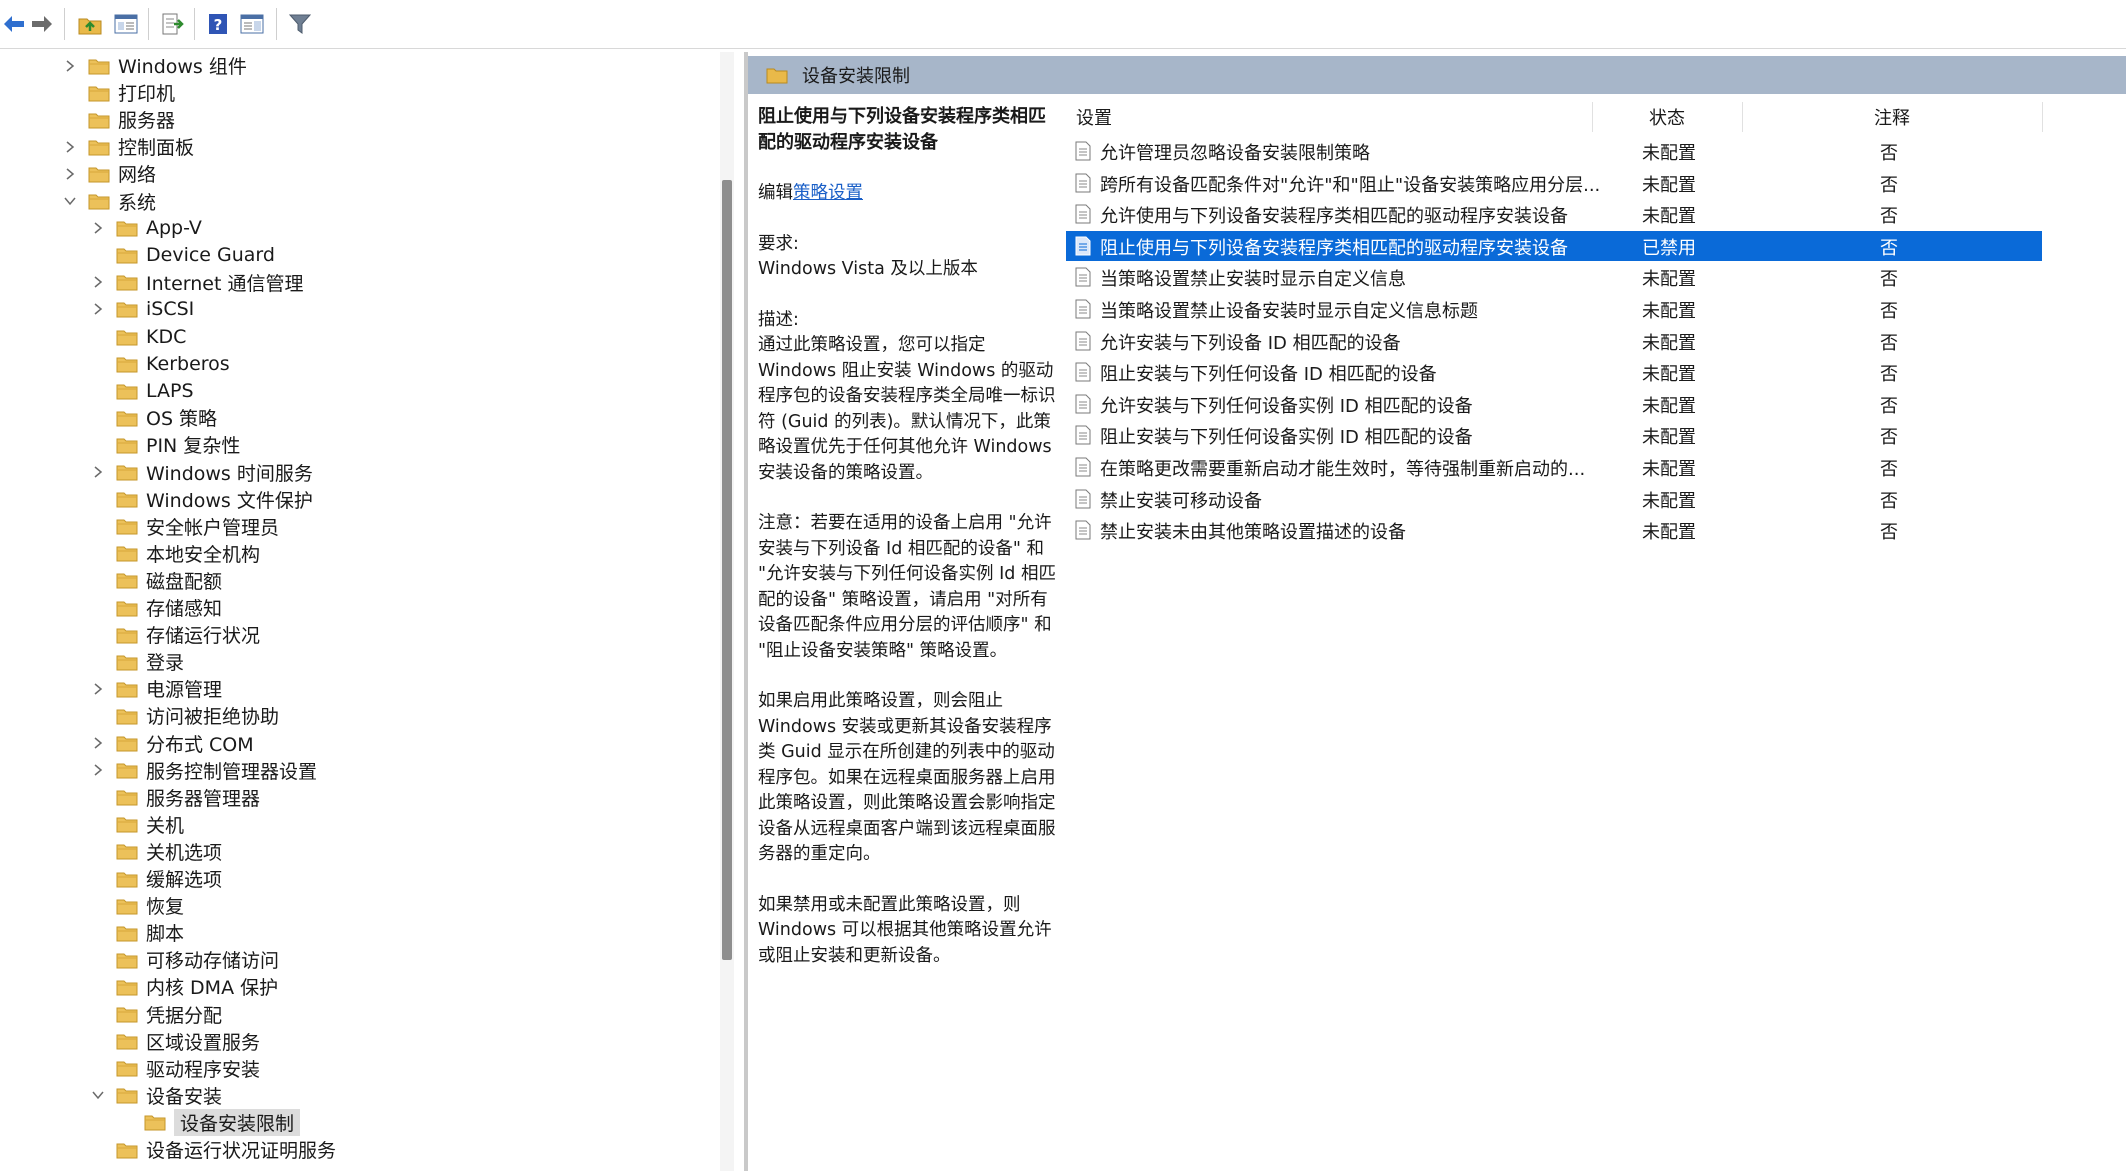 The height and width of the screenshot is (1171, 2126). I want to click on tree-item: KDC, so click(138, 336).